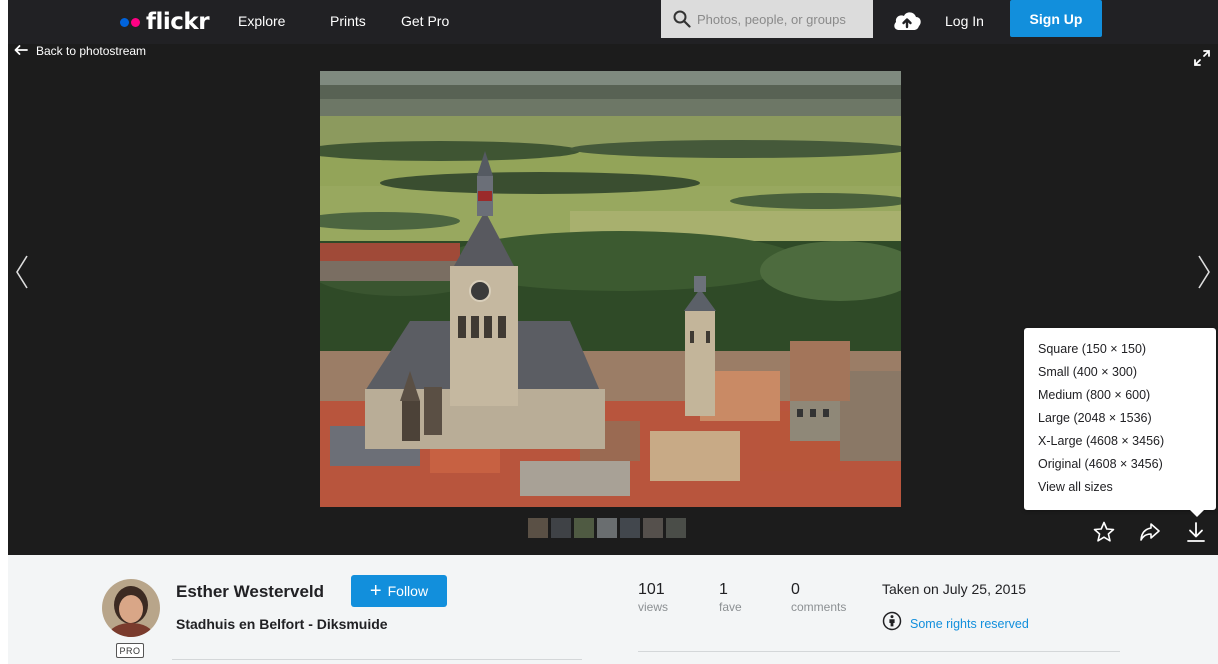 Image resolution: width=1218 pixels, height=664 pixels. I want to click on download-option-medium: Medium (800 × 600), so click(1127, 398).